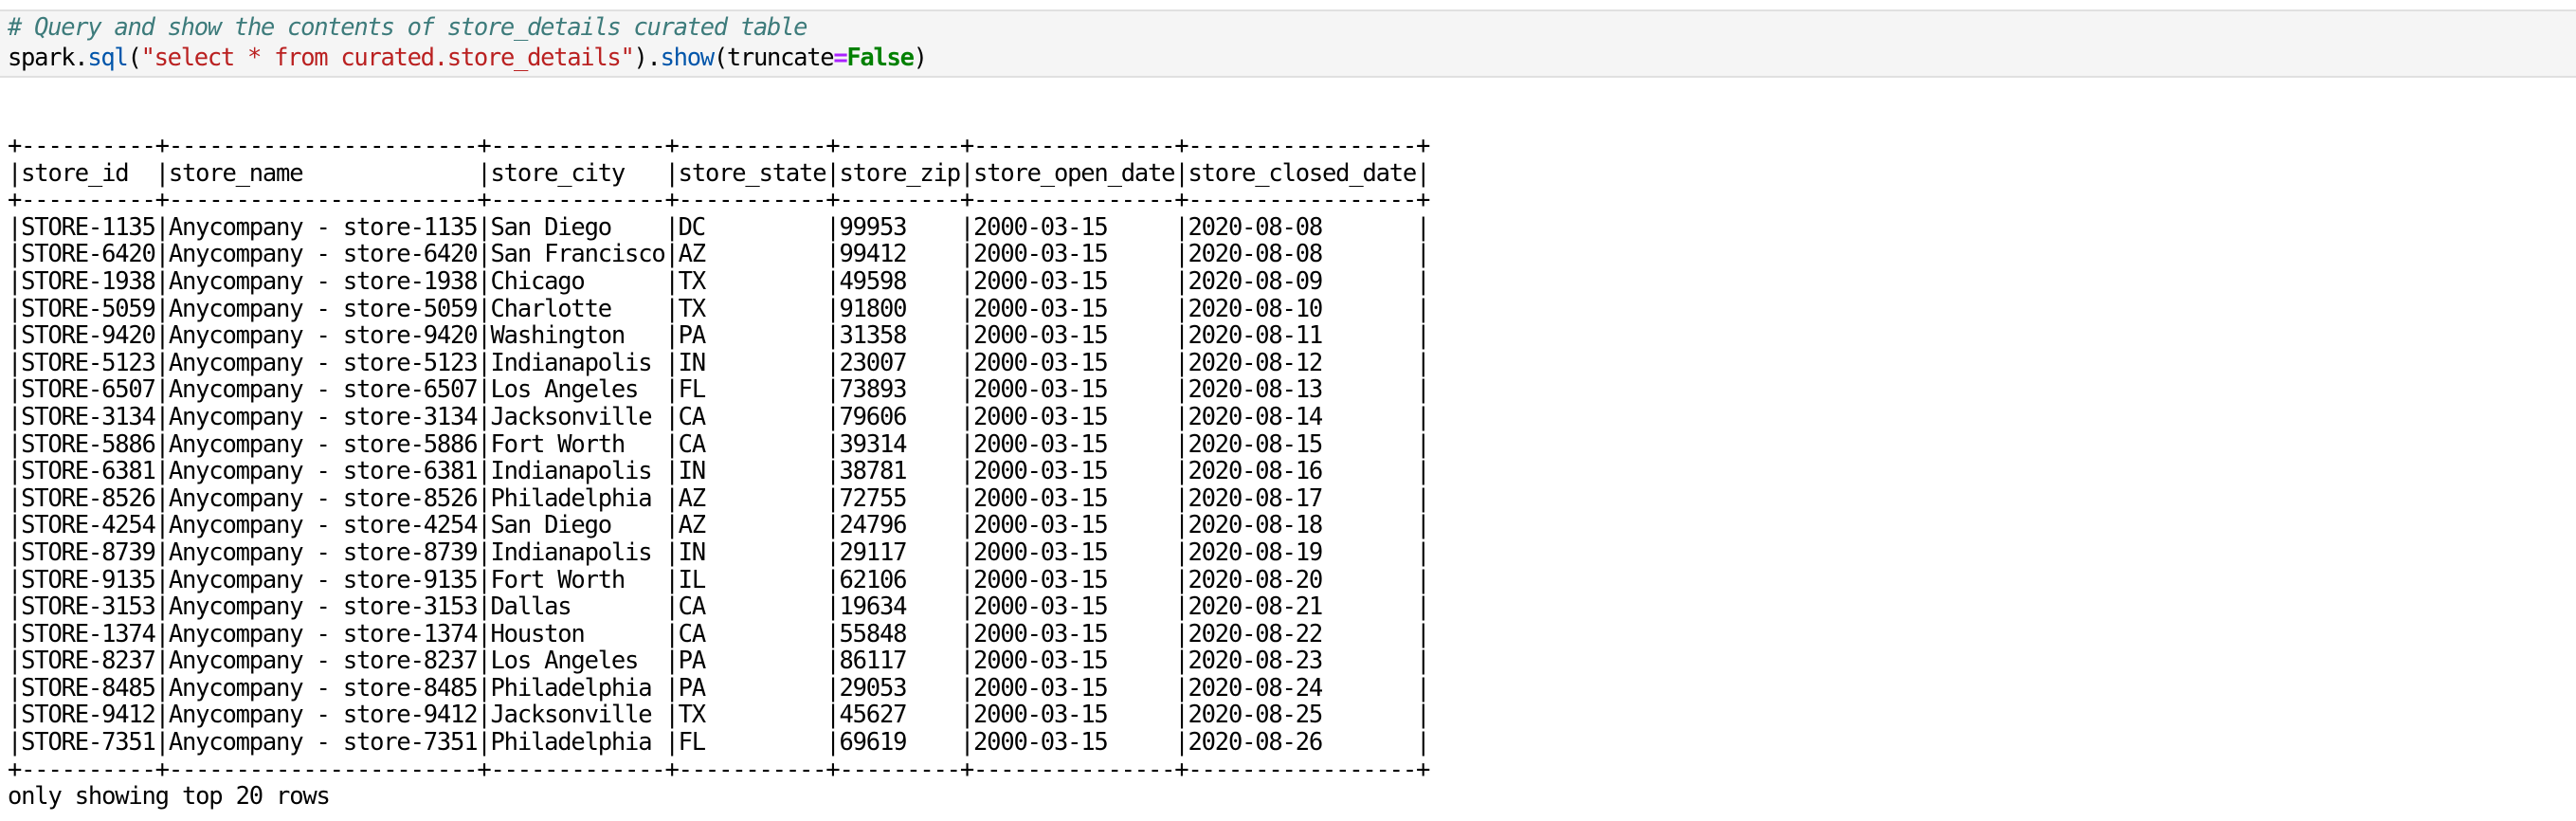 This screenshot has height=821, width=2576. Describe the element at coordinates (88, 471) in the screenshot. I see `table-cell: STORE-6381` at that location.